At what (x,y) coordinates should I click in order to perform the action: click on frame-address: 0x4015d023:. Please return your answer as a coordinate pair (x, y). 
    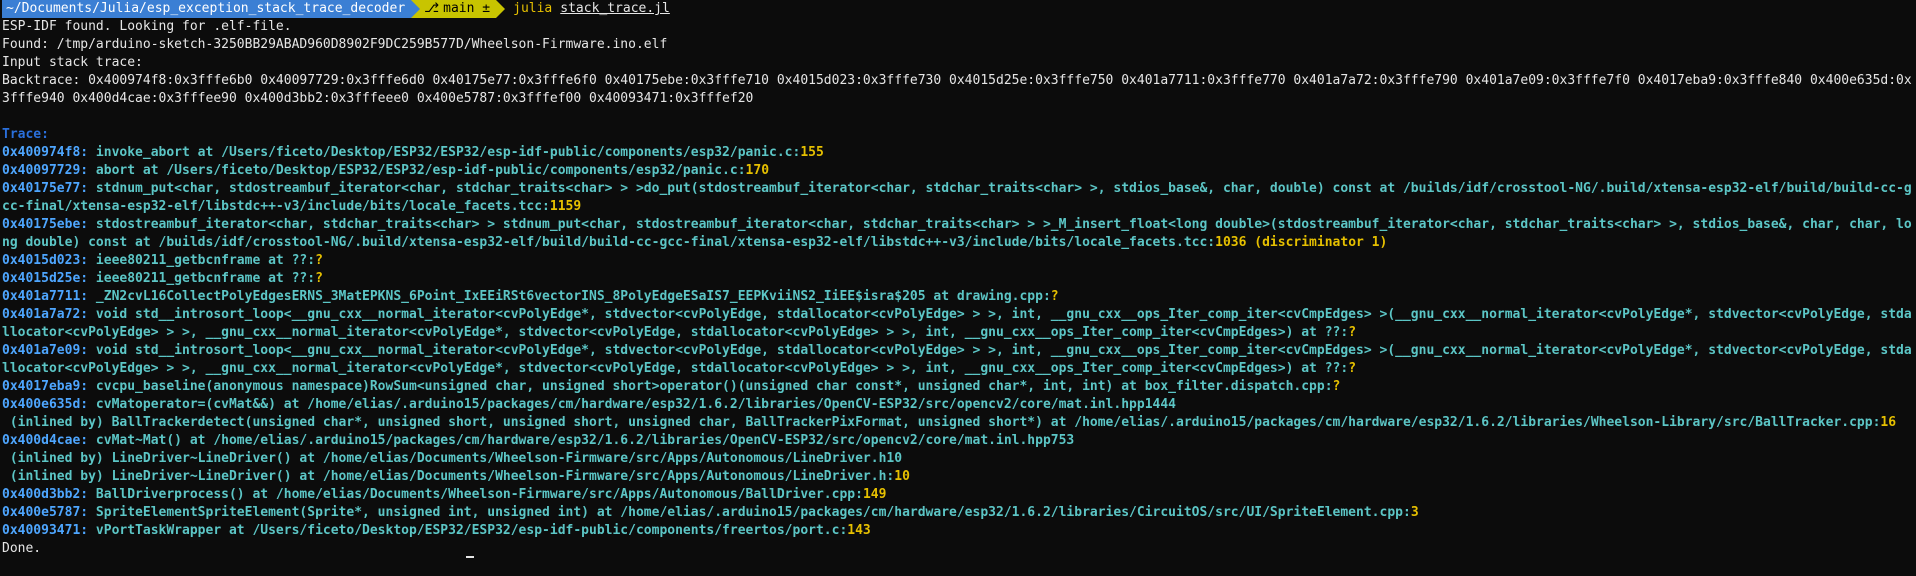
    Looking at the image, I should click on (45, 260).